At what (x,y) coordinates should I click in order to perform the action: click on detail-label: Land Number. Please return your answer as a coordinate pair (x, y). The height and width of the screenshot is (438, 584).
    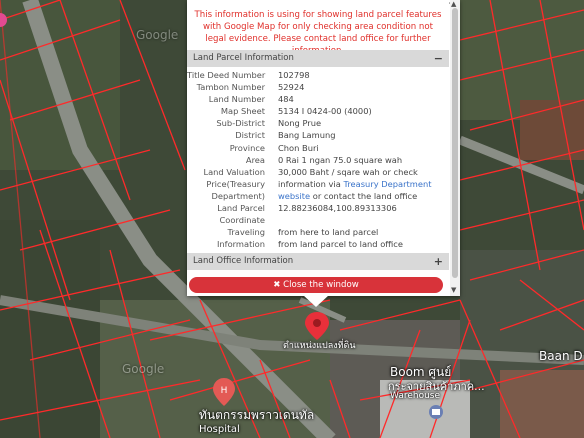
    Looking at the image, I should click on (236, 99).